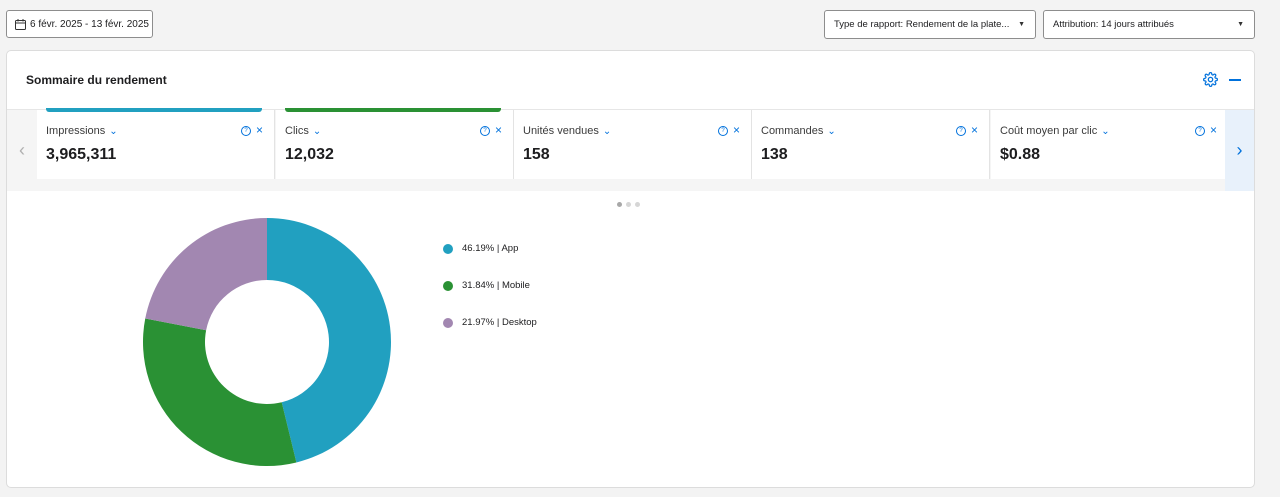  Describe the element at coordinates (774, 154) in the screenshot. I see `metric-value: 138` at that location.